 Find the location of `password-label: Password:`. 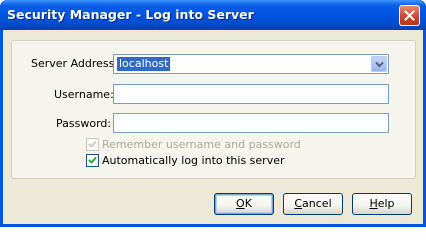

password-label: Password: is located at coordinates (84, 123).